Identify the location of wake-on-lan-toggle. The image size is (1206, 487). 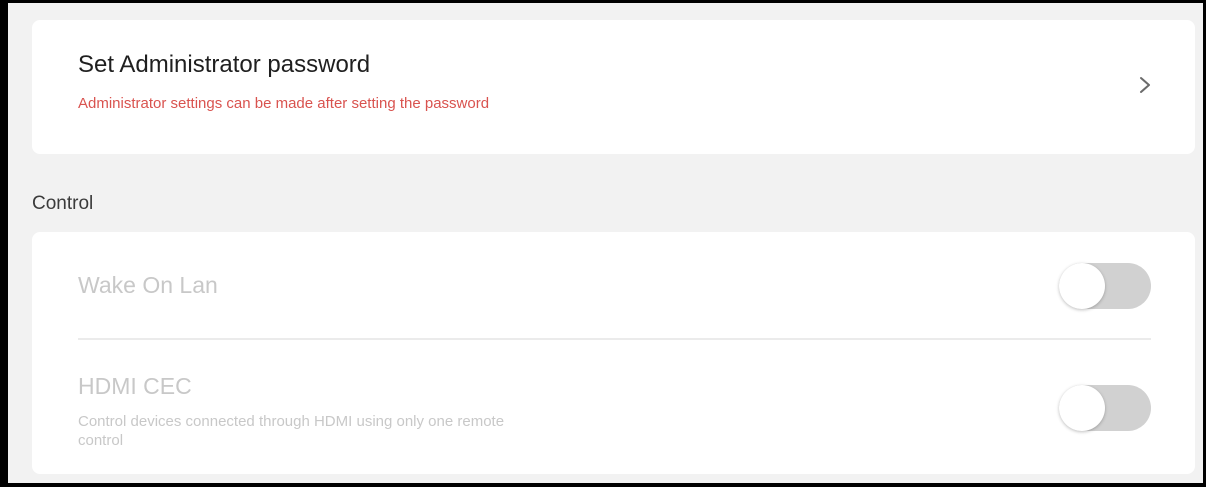
(1105, 286).